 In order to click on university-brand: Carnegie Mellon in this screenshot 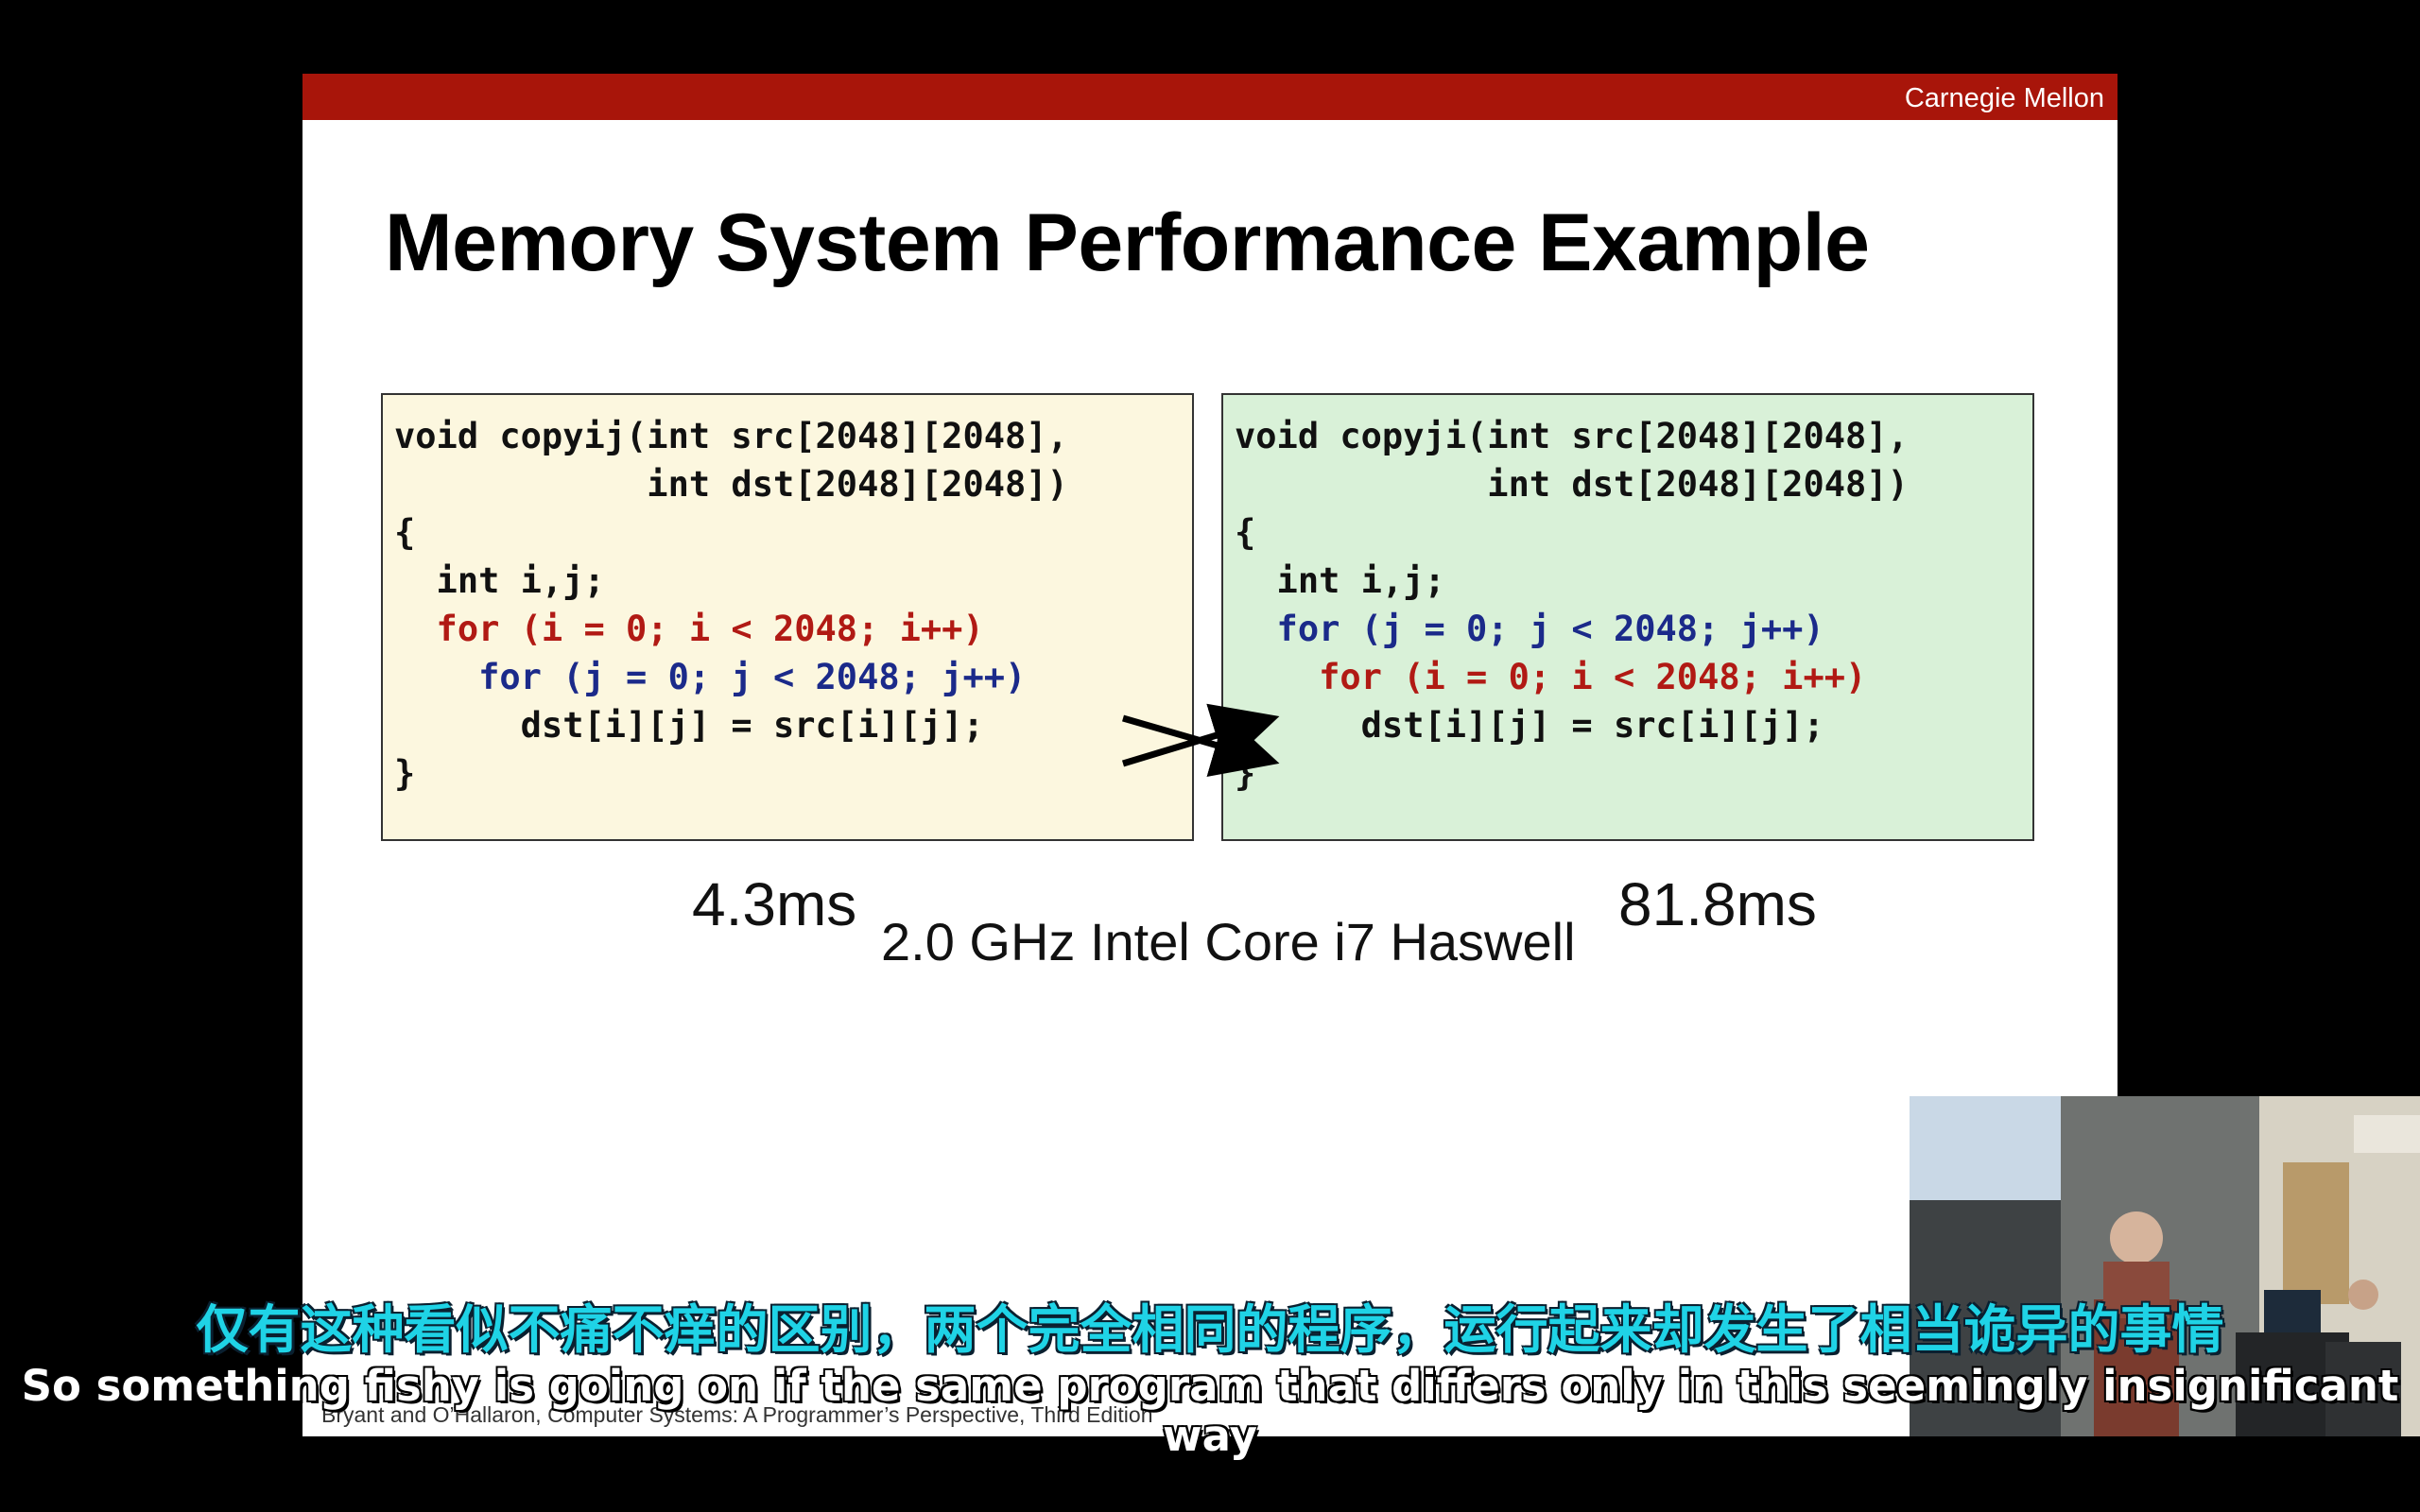, I will do `click(2004, 98)`.